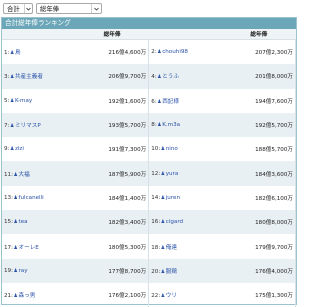 This screenshot has height=307, width=320. What do you see at coordinates (259, 100) in the screenshot?
I see `salary-amount: 194億7,600万` at bounding box center [259, 100].